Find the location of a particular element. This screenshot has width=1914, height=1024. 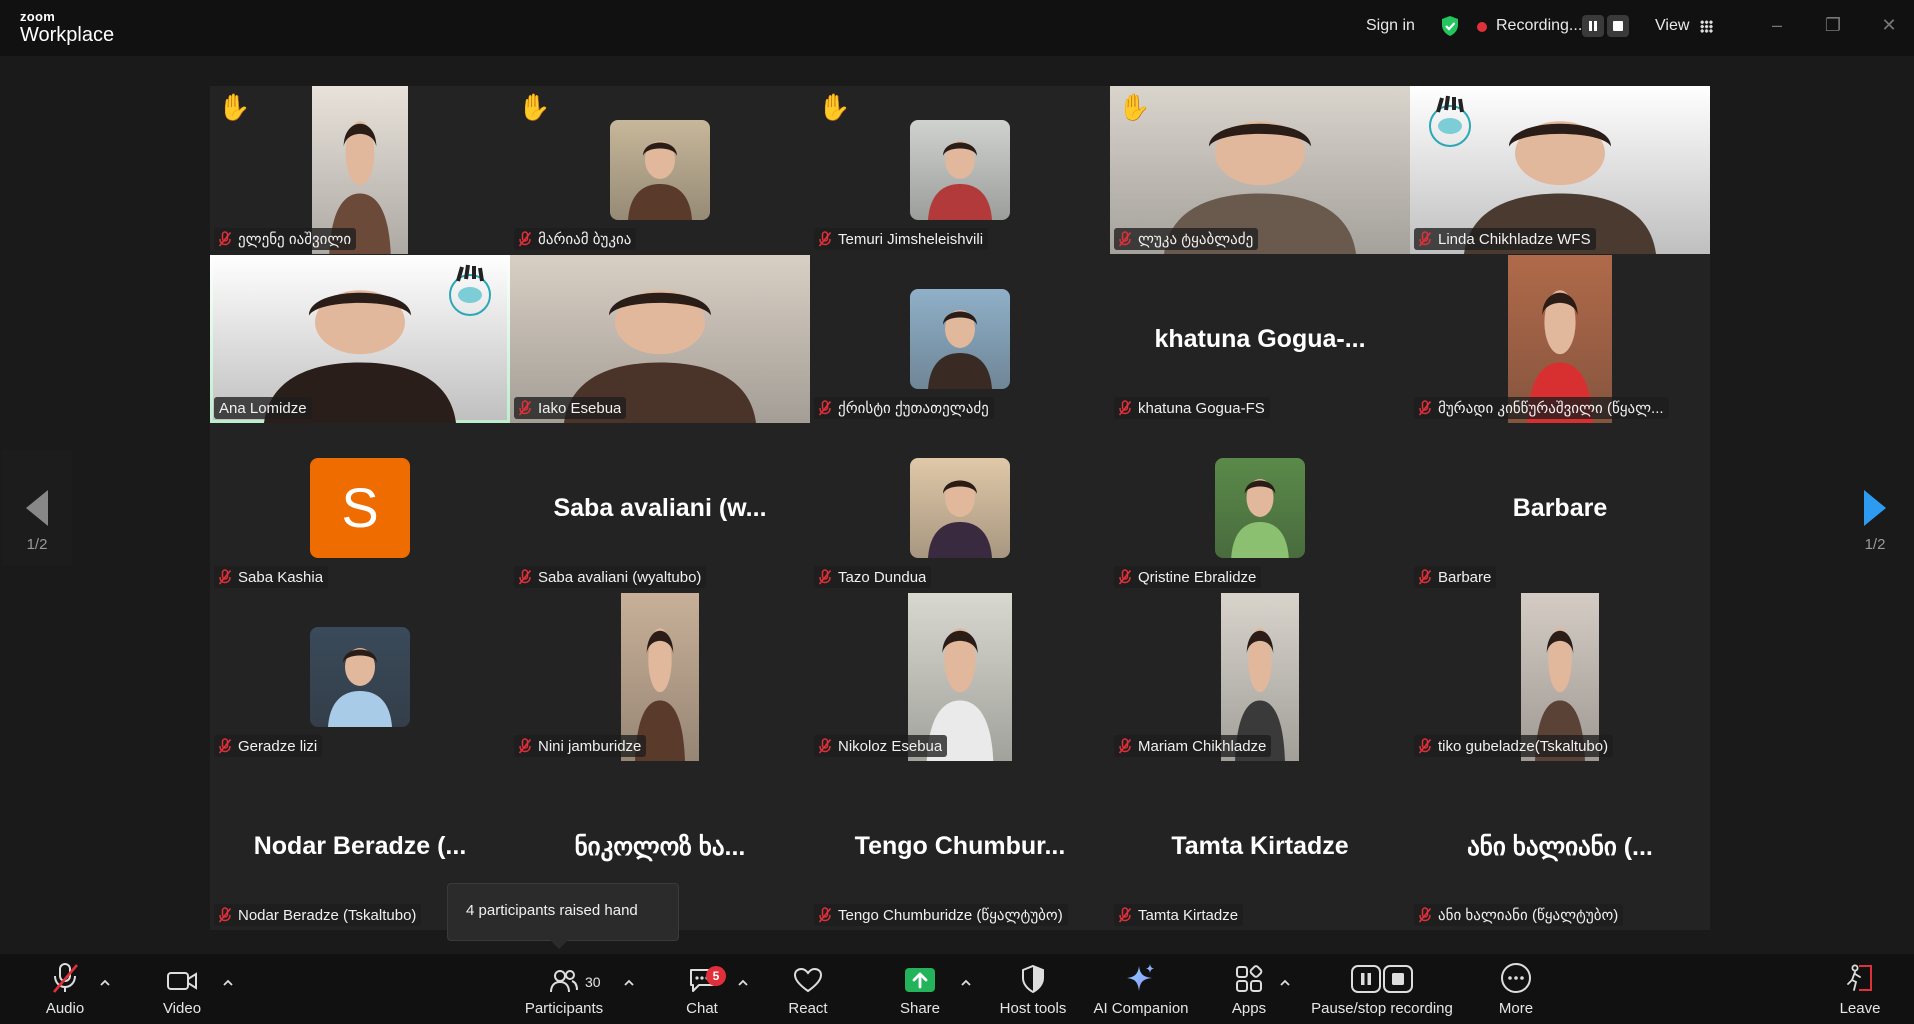

participant-tile: ანი ხალიანი (... ანი ხალიანი (წყალტუბო) is located at coordinates (1560, 846).